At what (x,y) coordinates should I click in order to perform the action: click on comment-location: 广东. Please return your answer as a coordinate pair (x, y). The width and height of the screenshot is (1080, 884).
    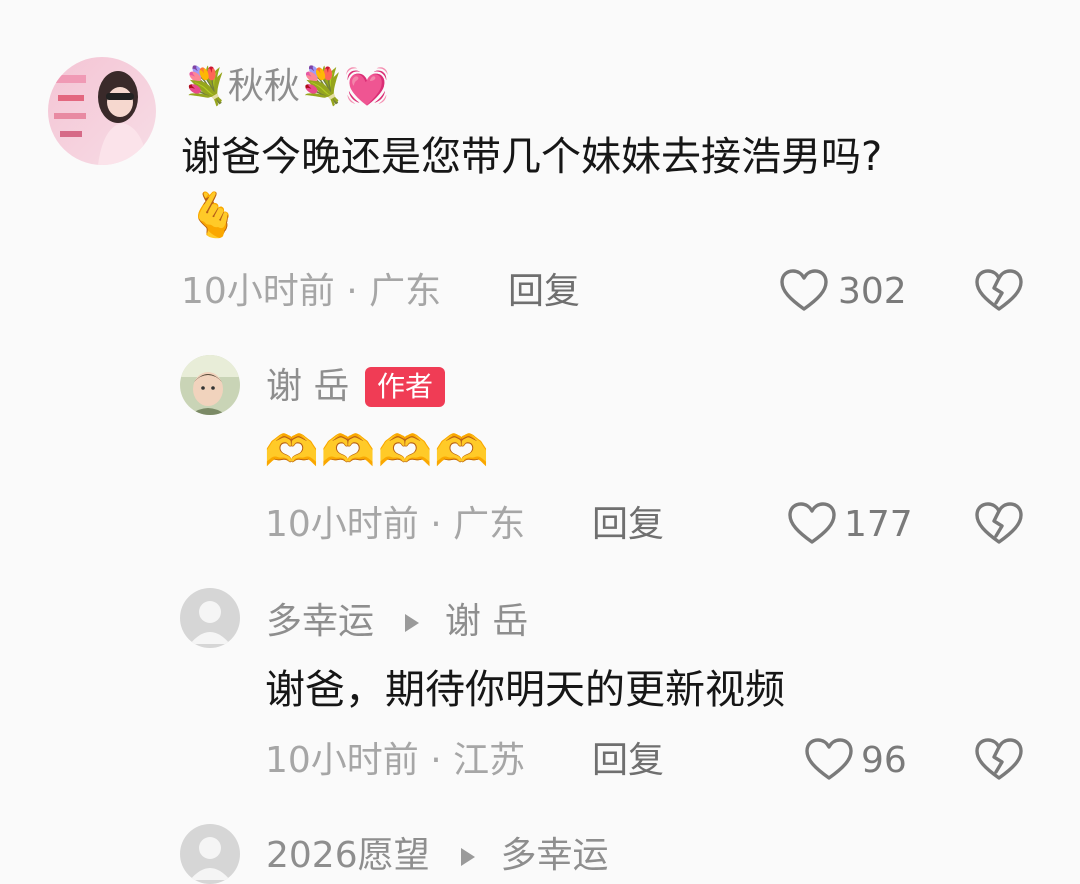
    Looking at the image, I should click on (405, 291).